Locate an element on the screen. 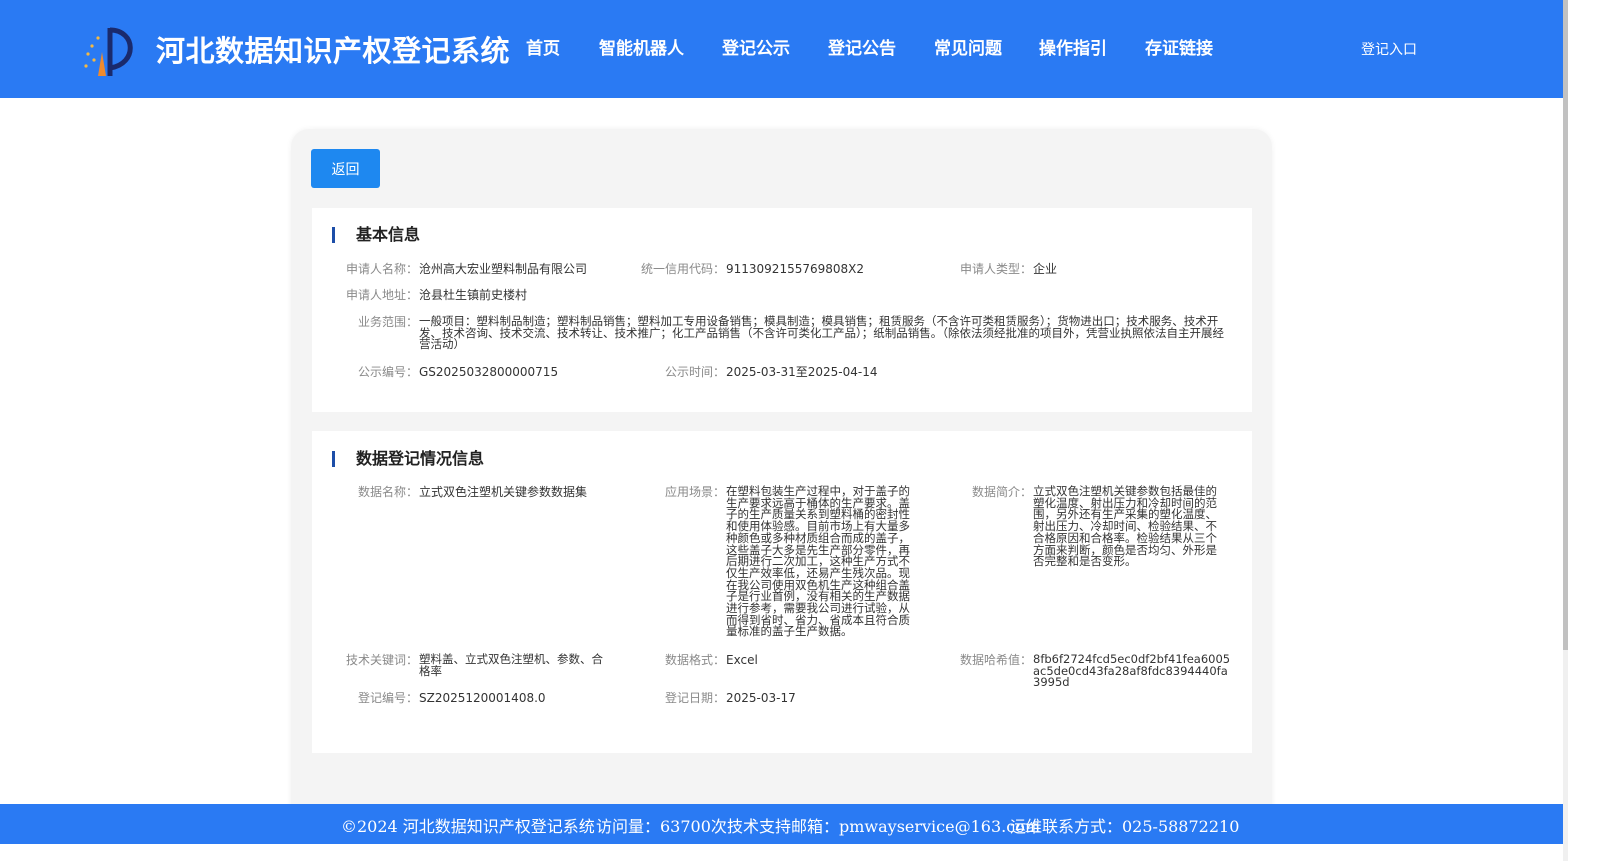  value-address: 沧县杜生镇前史楼村 is located at coordinates (473, 295).